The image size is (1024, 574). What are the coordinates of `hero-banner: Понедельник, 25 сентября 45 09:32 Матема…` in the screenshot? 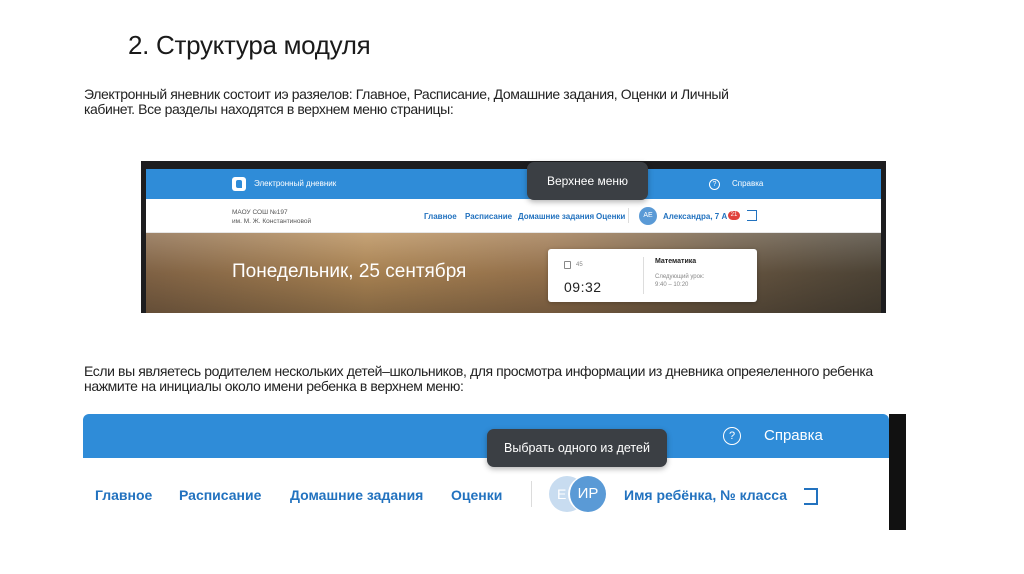 It's located at (513, 273).